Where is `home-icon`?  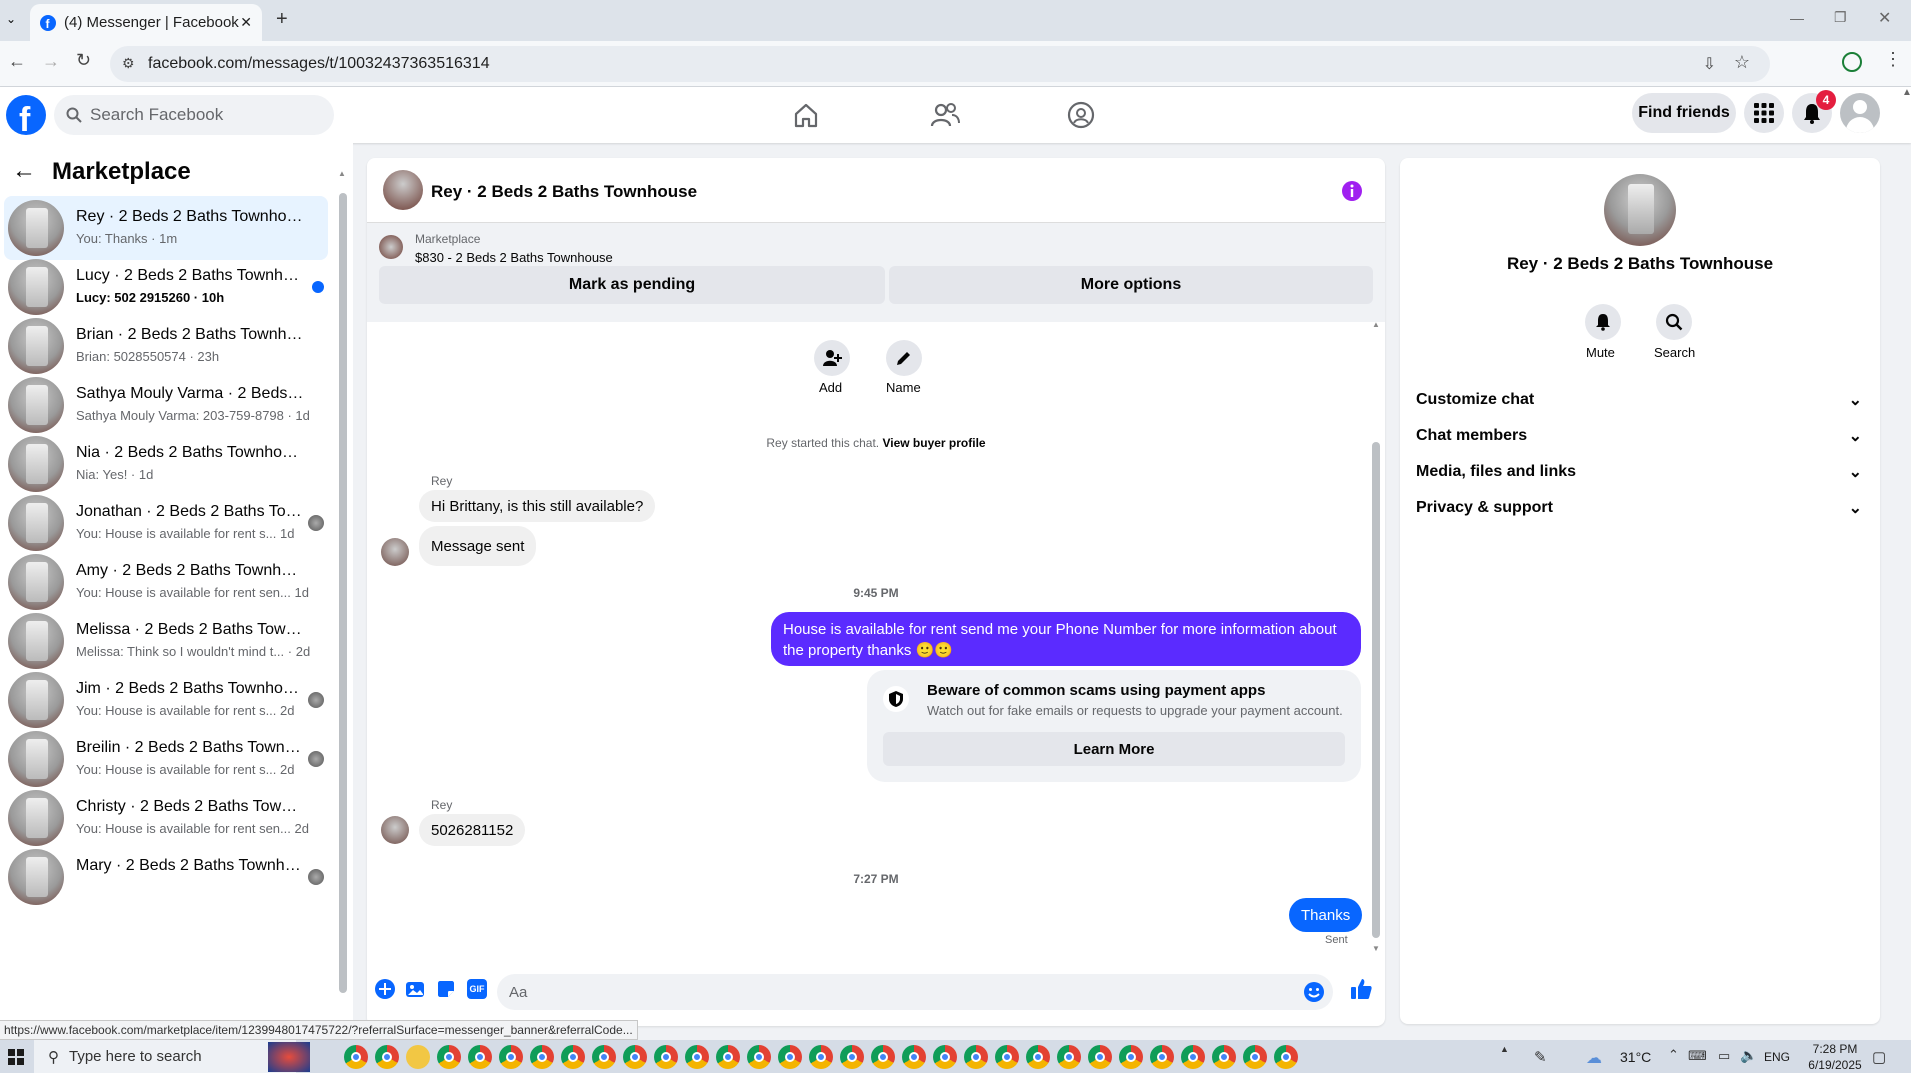 home-icon is located at coordinates (806, 115).